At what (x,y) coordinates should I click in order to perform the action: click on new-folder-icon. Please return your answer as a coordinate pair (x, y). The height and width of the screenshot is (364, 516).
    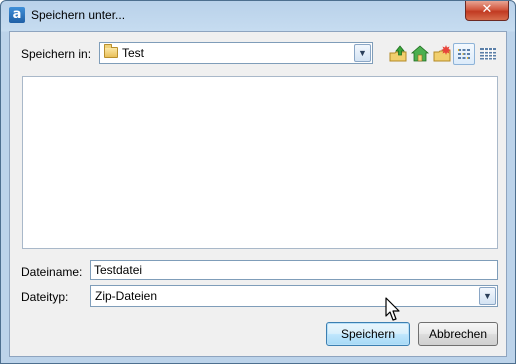
    Looking at the image, I should click on (442, 54).